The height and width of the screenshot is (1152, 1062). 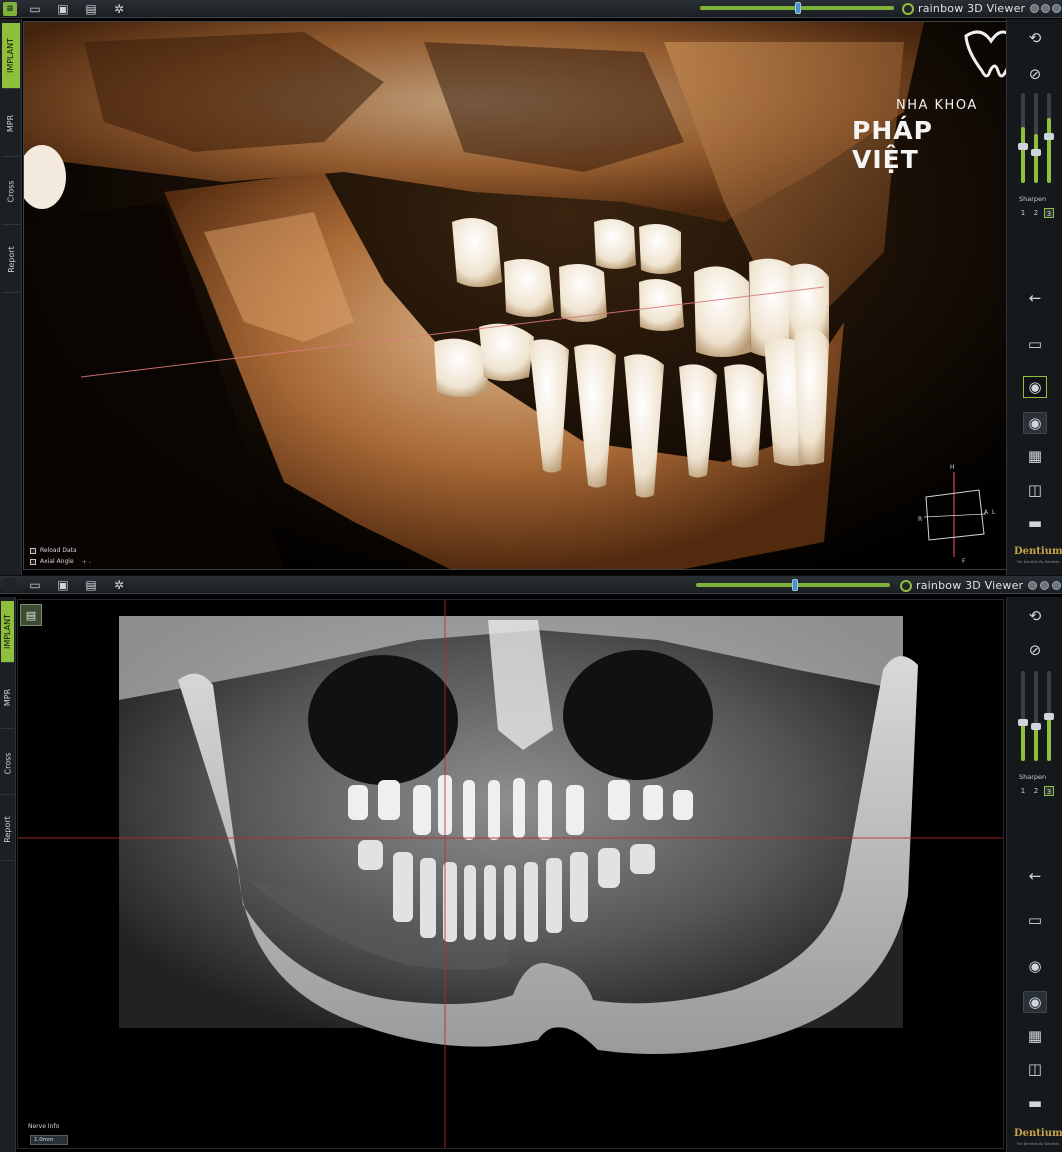 I want to click on orient-top-label: H, so click(x=952, y=467).